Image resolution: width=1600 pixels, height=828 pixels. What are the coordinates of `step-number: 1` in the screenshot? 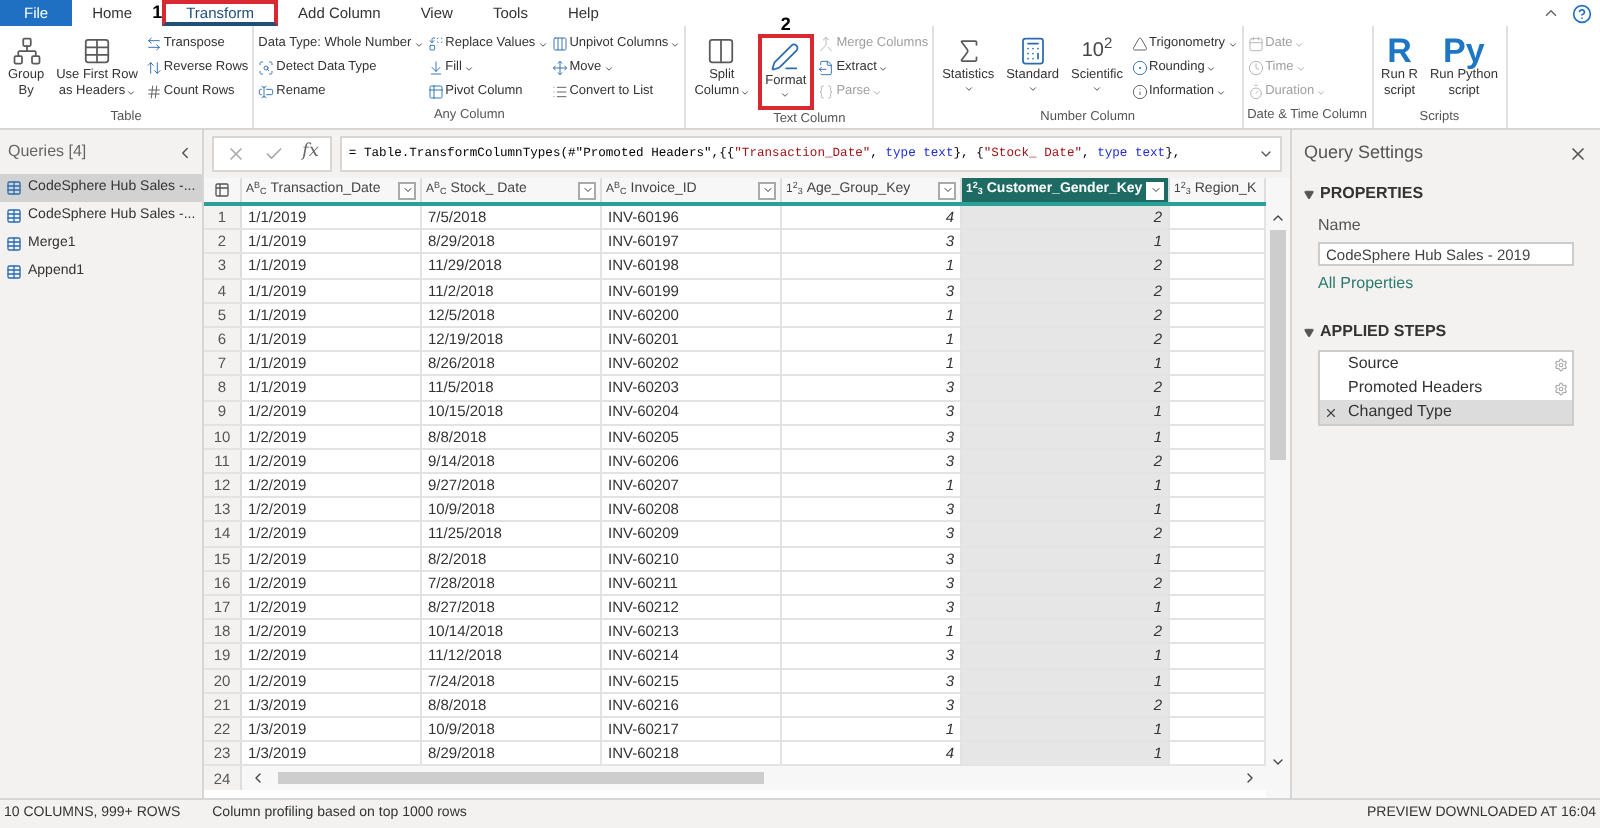 It's located at (157, 13).